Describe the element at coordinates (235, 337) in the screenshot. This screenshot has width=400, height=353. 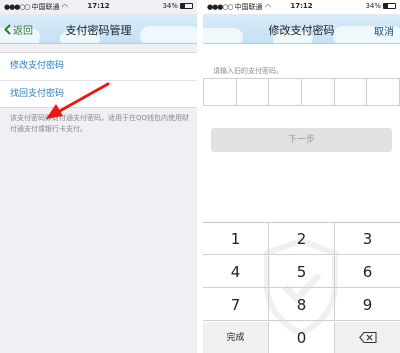
I see `done-key: 完成` at that location.